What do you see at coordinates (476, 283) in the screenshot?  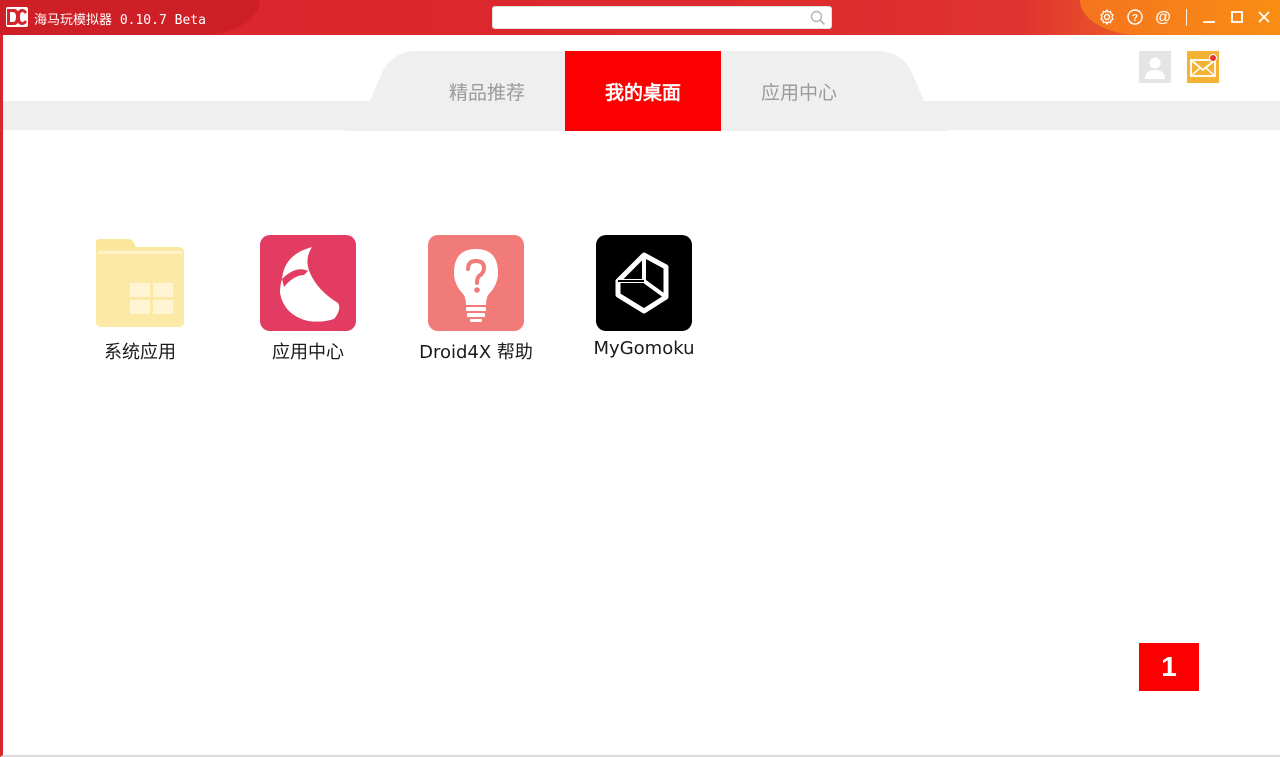 I see `help-bulb-icon` at bounding box center [476, 283].